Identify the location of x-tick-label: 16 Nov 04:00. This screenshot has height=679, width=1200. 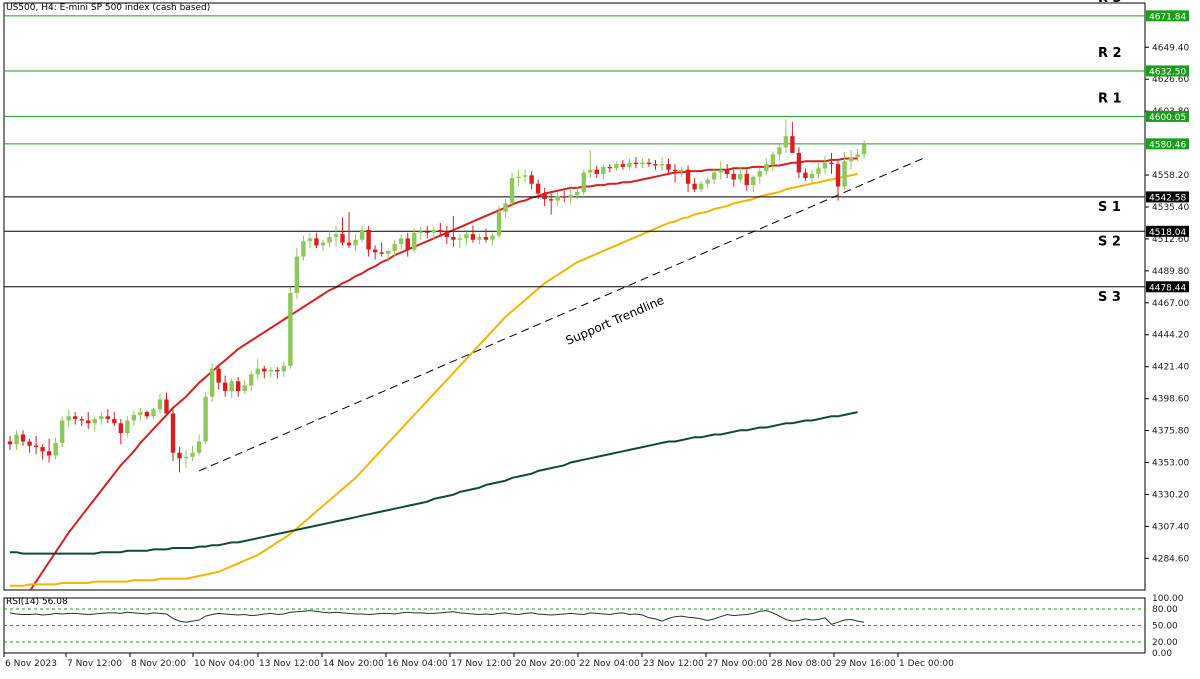
(417, 664).